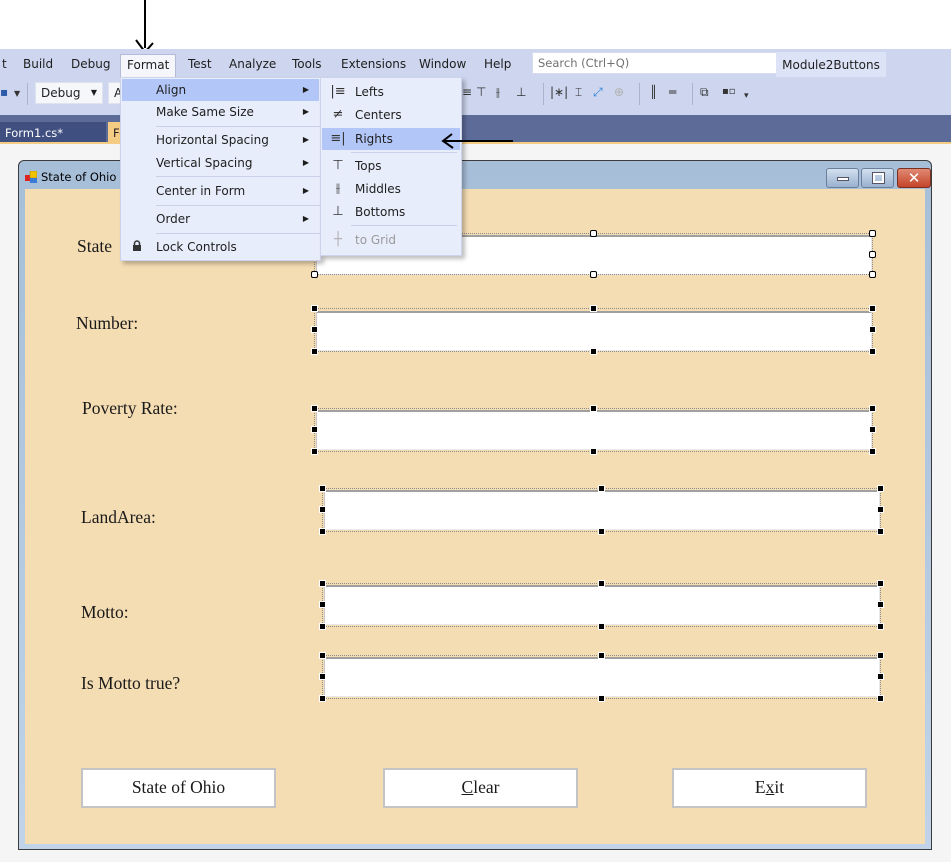 This screenshot has width=951, height=862. What do you see at coordinates (70, 177) in the screenshot?
I see `form-title-bar: State of Ohio` at bounding box center [70, 177].